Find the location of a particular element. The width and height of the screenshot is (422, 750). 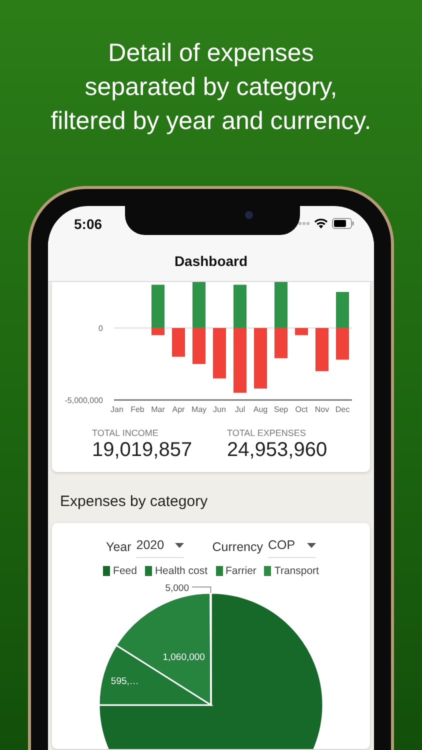

x-tick-label: Mar is located at coordinates (158, 409).